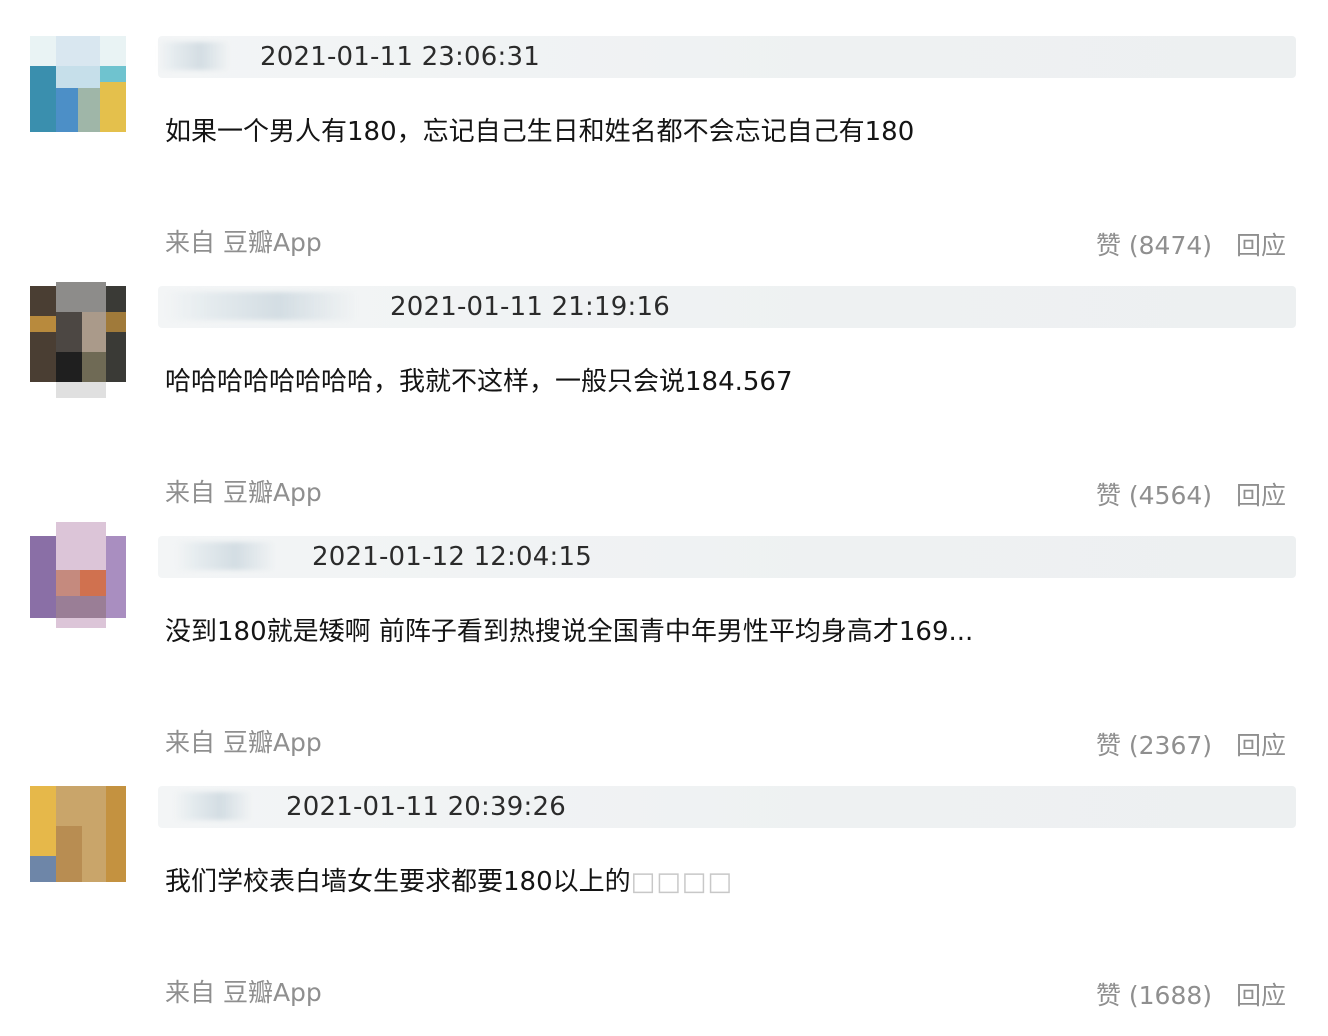 This screenshot has width=1328, height=1036. I want to click on comment-text: 我们学校表白墙女生要求都要180以上的□□□□, so click(449, 882).